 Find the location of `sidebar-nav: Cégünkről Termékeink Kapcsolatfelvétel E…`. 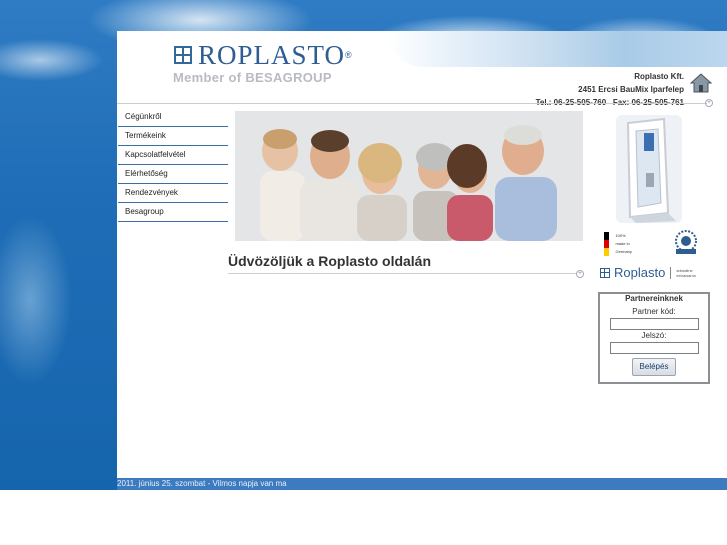

sidebar-nav: Cégünkről Termékeink Kapcsolatfelvétel E… is located at coordinates (173, 166).